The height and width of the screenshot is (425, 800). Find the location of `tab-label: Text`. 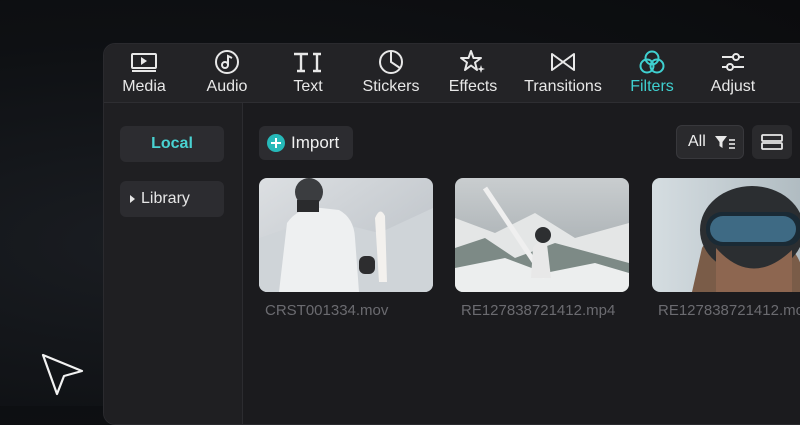

tab-label: Text is located at coordinates (308, 86).